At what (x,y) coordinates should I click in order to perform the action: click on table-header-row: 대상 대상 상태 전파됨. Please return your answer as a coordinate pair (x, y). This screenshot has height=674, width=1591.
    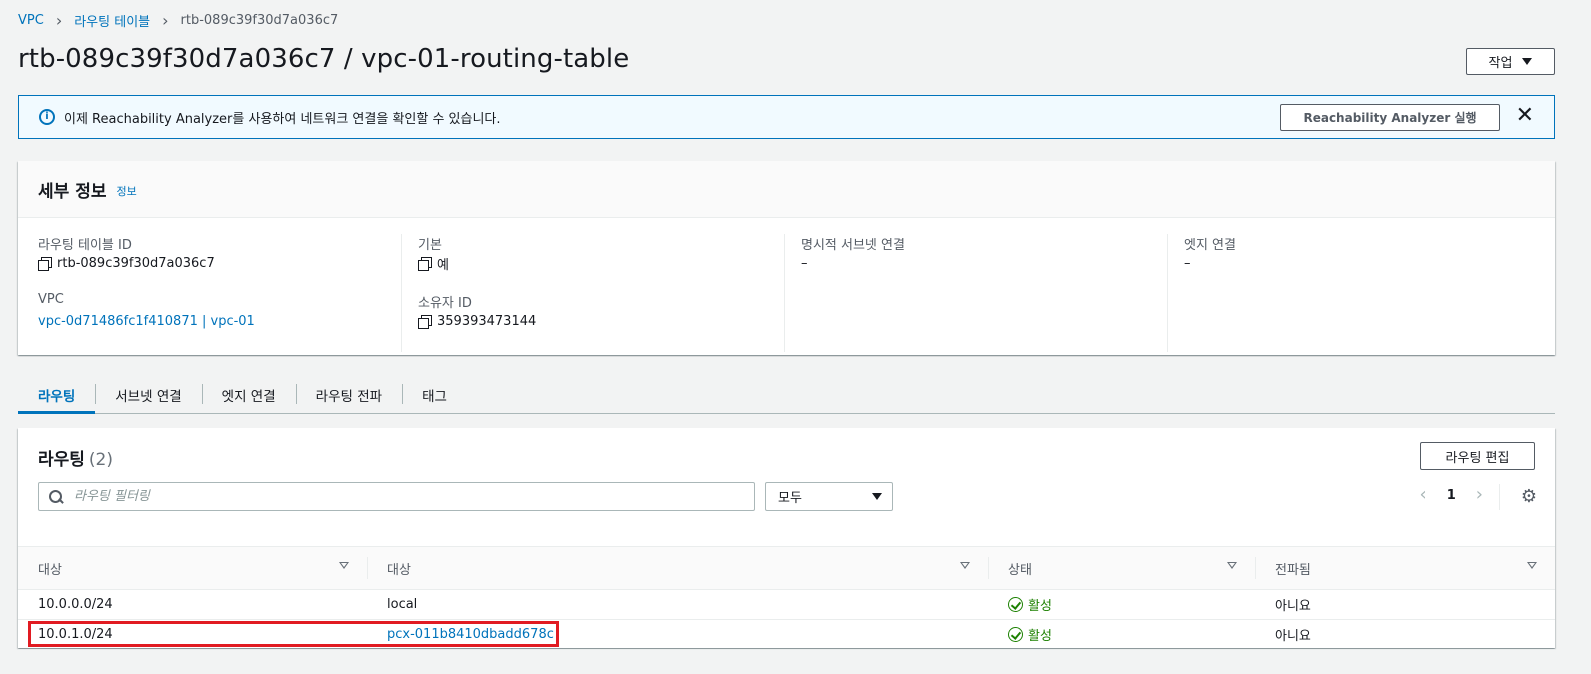
    Looking at the image, I should click on (786, 568).